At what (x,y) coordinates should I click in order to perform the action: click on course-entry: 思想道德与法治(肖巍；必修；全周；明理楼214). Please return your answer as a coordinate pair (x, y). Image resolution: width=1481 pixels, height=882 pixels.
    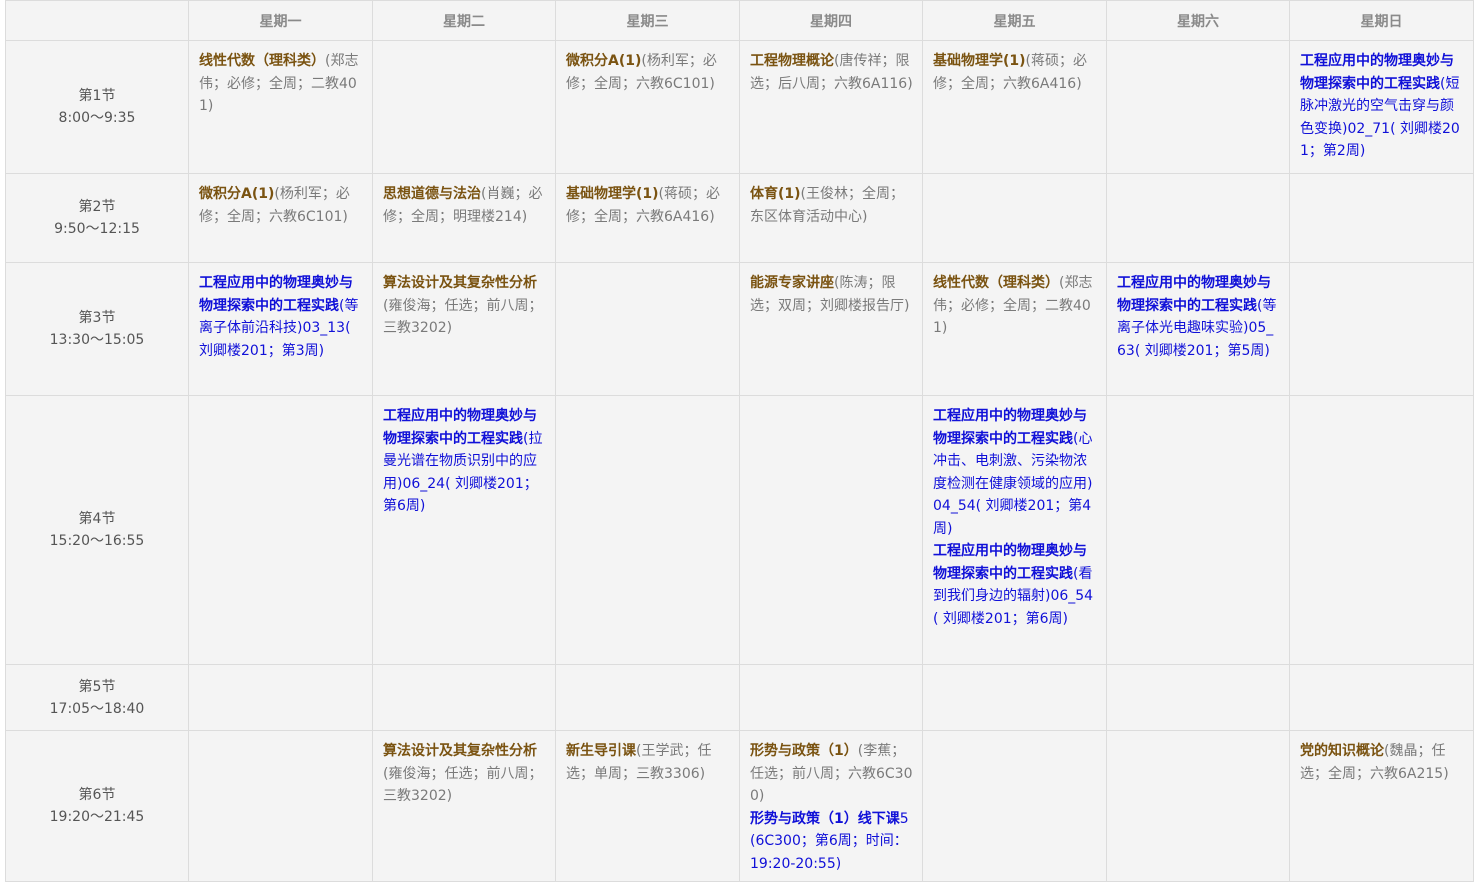
    Looking at the image, I should click on (465, 205).